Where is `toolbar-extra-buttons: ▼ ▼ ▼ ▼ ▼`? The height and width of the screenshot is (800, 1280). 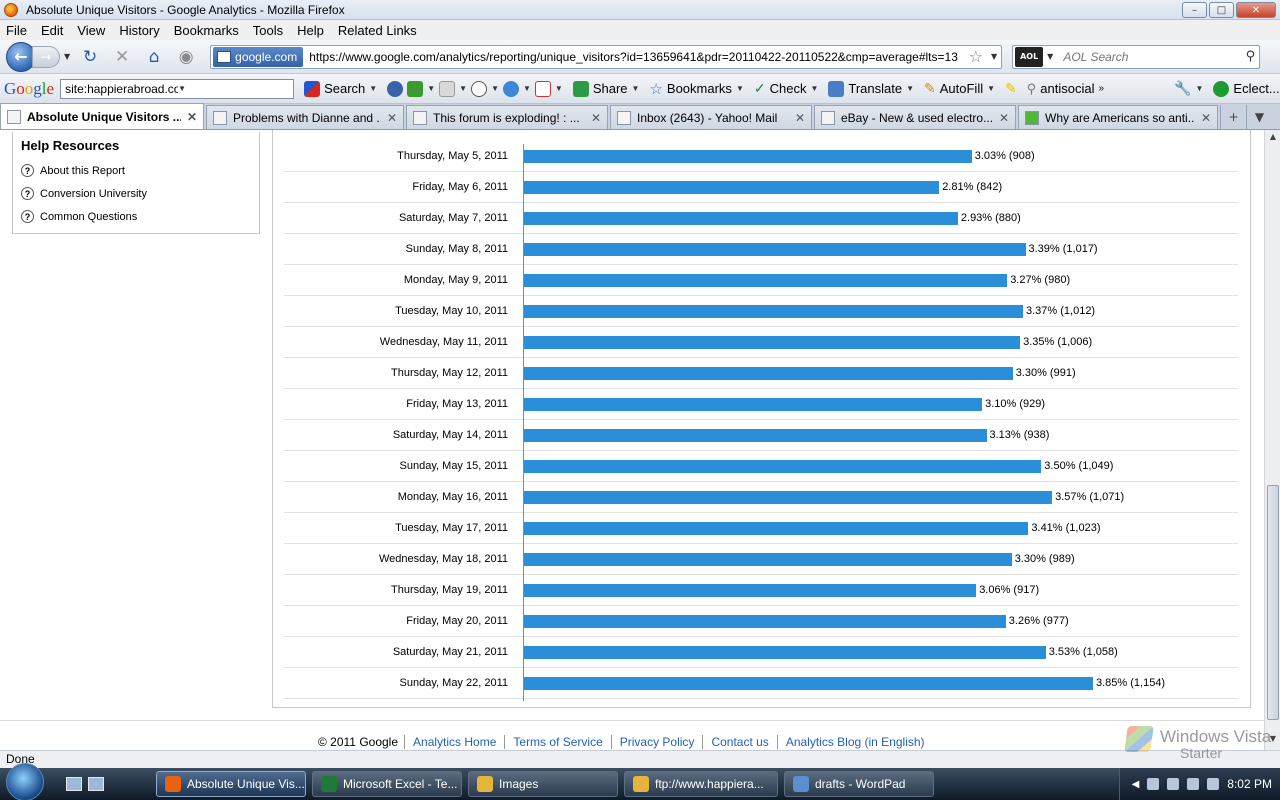
toolbar-extra-buttons: ▼ ▼ ▼ ▼ ▼ is located at coordinates (475, 88).